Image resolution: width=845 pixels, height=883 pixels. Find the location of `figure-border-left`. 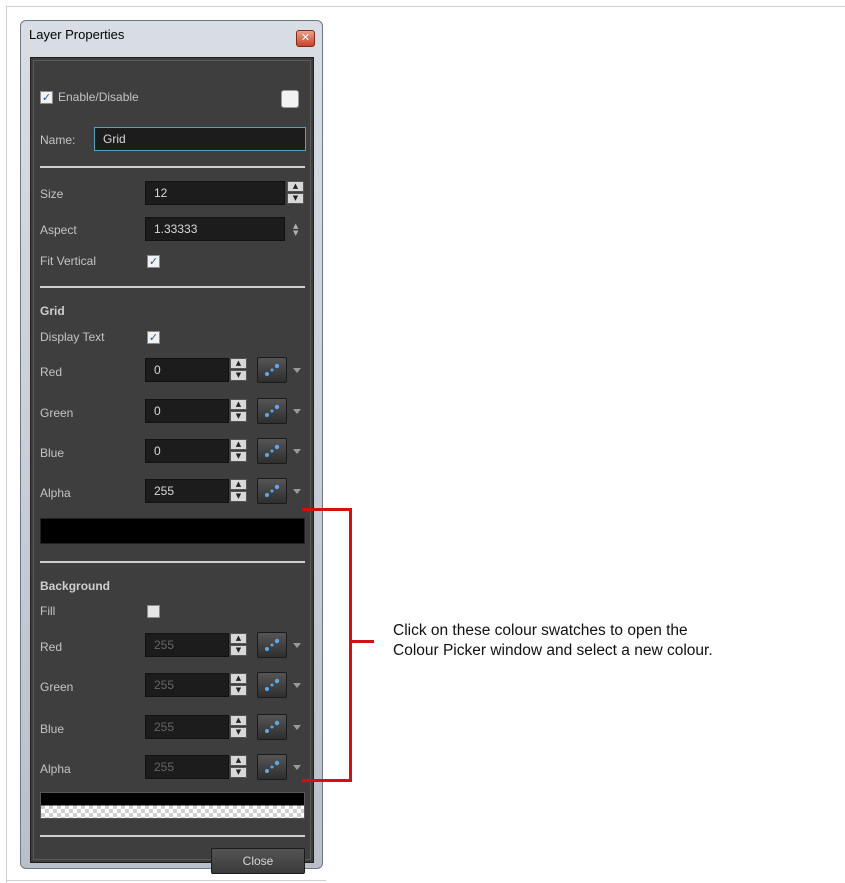

figure-border-left is located at coordinates (6, 444).